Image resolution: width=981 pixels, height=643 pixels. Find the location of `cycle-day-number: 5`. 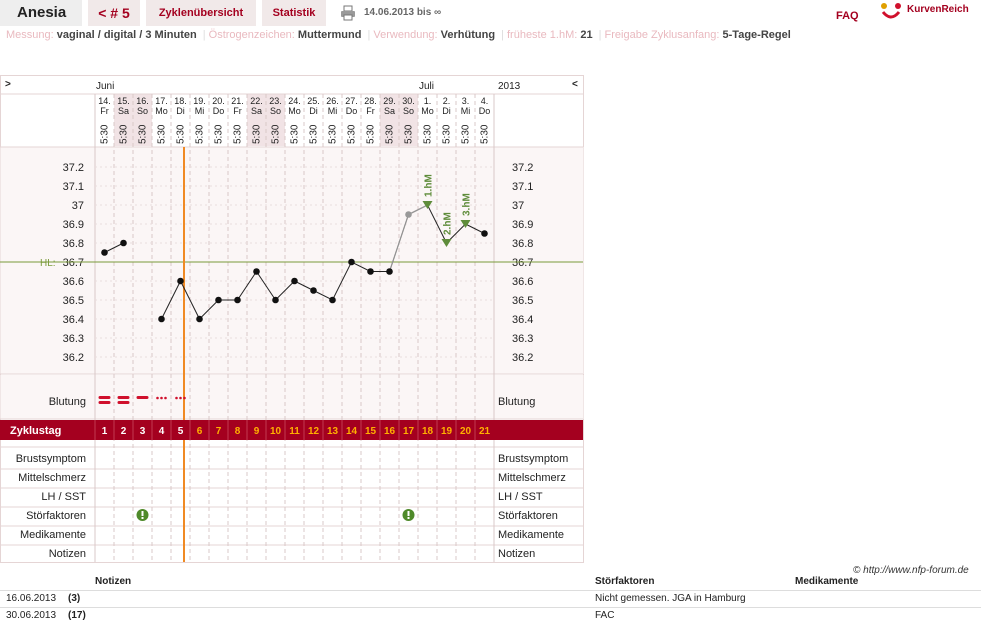

cycle-day-number: 5 is located at coordinates (181, 431).